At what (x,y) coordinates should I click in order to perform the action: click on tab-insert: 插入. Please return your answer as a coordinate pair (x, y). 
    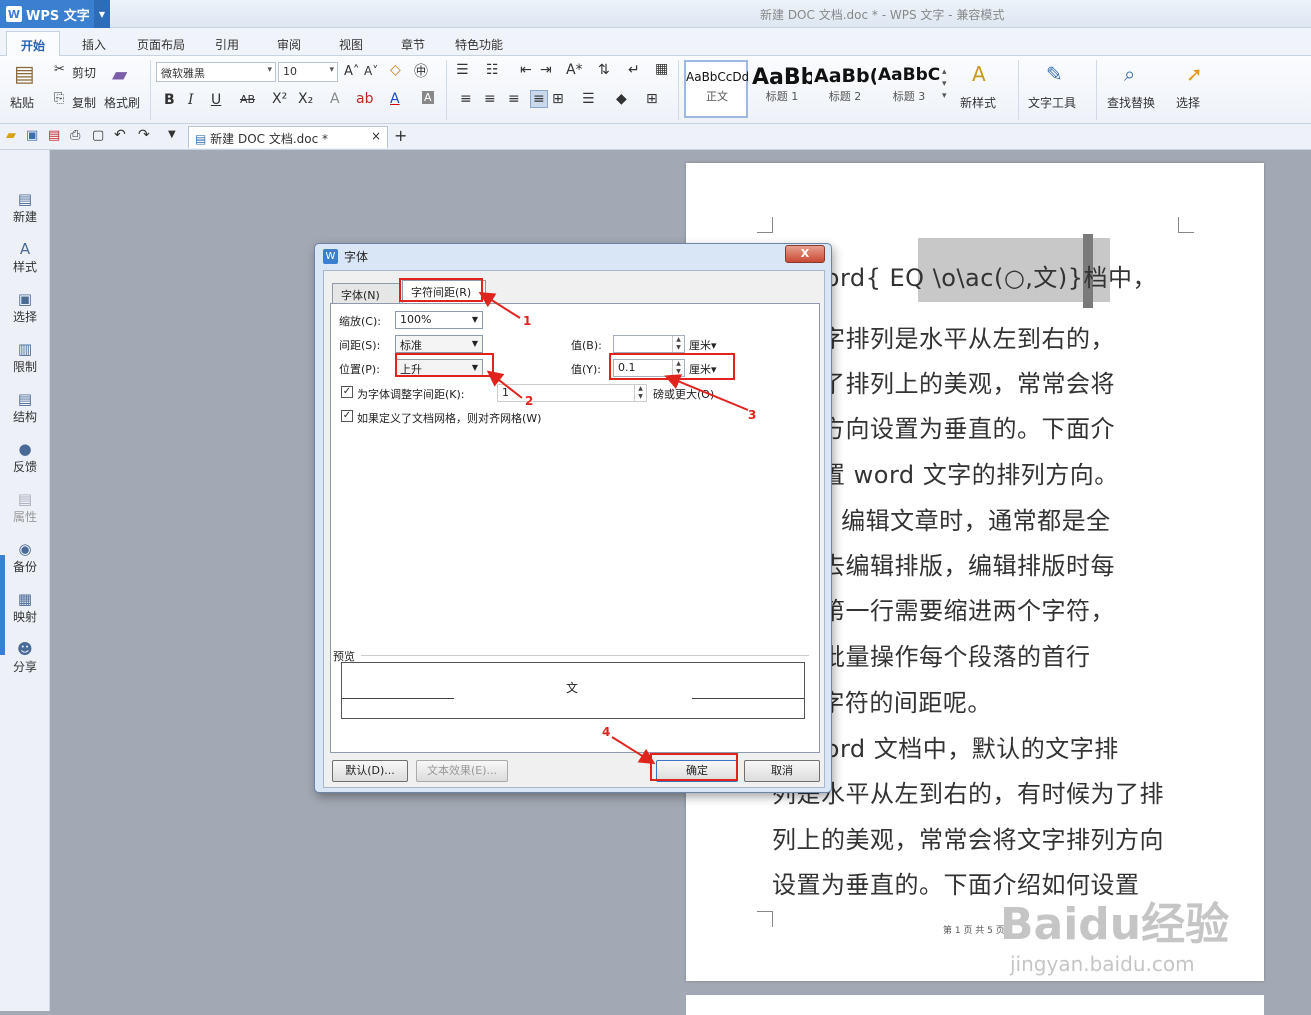
    Looking at the image, I should click on (94, 44).